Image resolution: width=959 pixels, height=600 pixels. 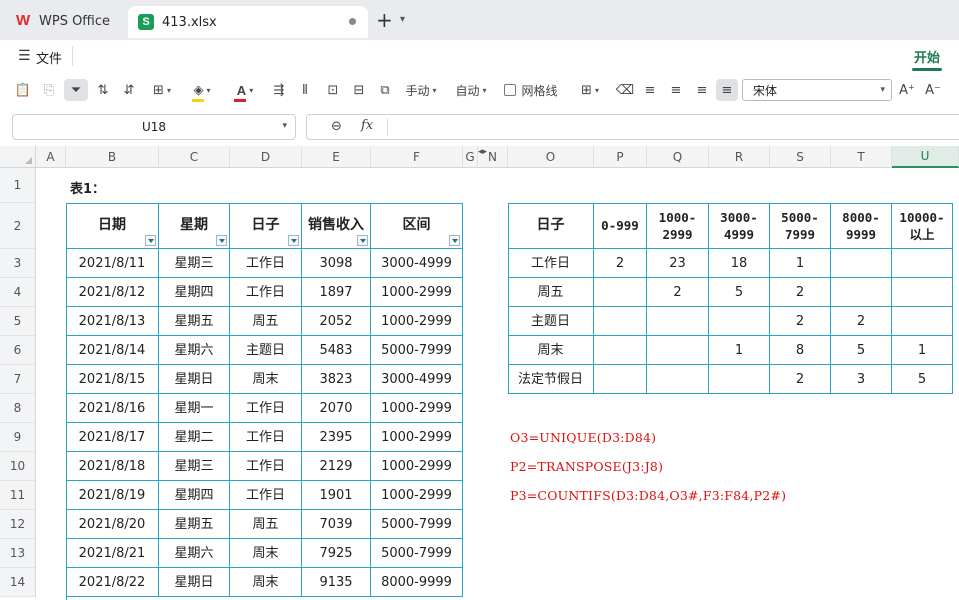 I want to click on row-header-10: 10, so click(x=18, y=466).